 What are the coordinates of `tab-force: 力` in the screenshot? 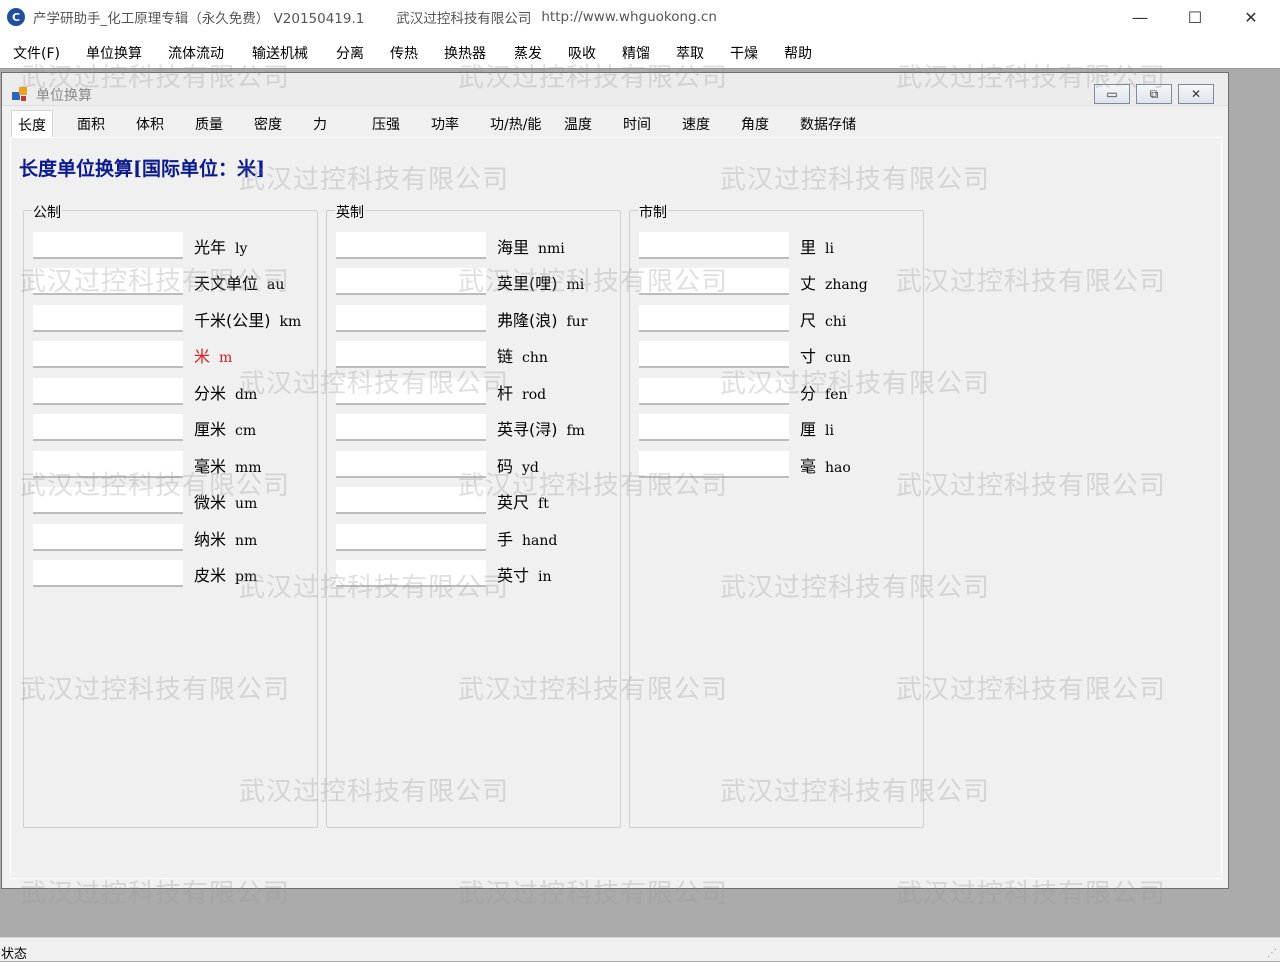 It's located at (320, 125).